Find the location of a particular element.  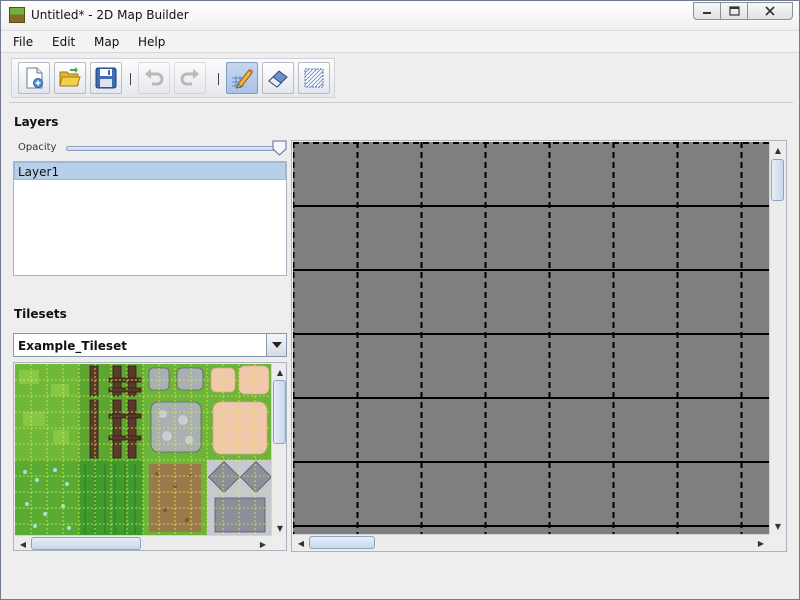

maximize-button is located at coordinates (734, 11).